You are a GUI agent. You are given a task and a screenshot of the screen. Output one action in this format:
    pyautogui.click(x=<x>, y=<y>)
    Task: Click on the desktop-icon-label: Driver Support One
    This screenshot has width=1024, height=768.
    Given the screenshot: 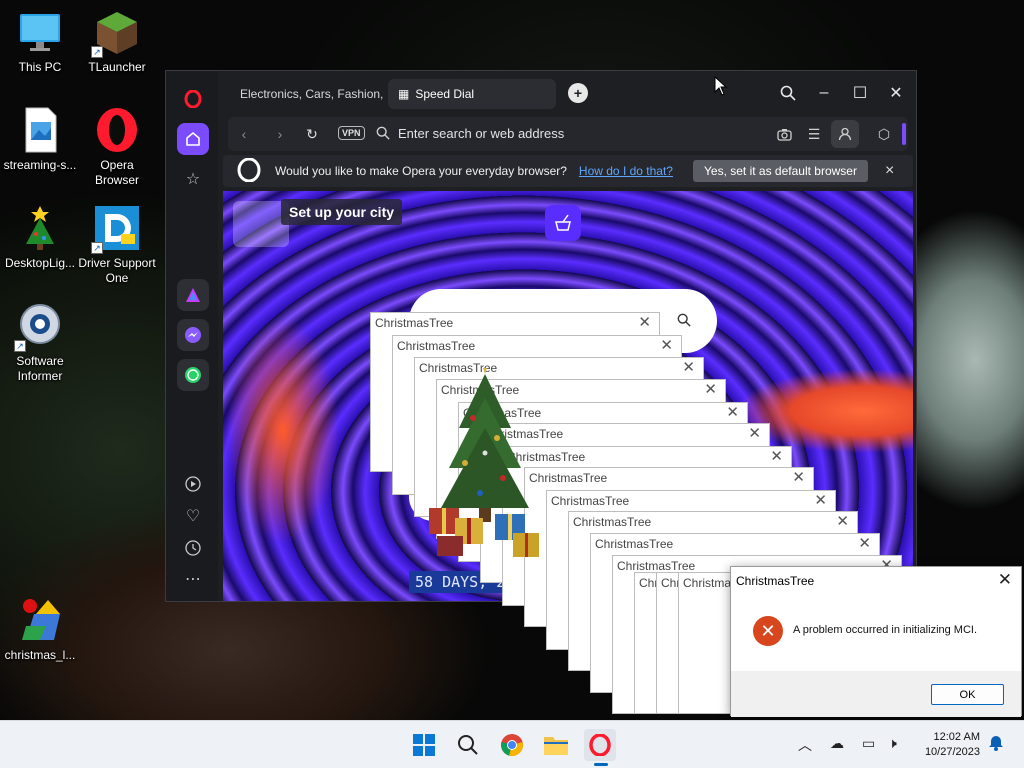 What is the action you would take?
    pyautogui.click(x=117, y=270)
    